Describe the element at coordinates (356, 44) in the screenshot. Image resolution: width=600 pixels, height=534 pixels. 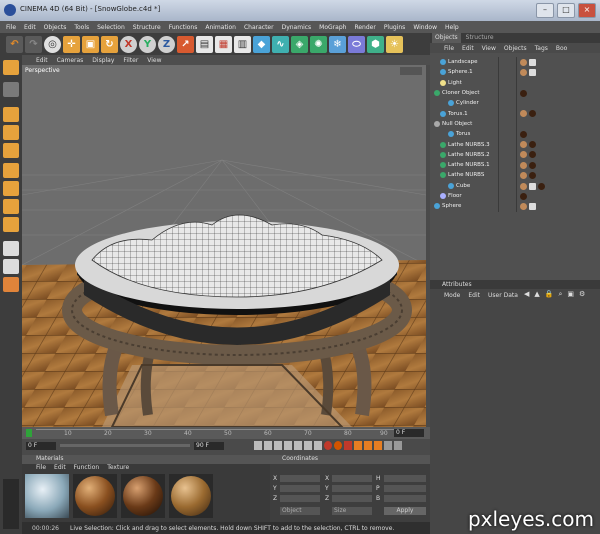
I see `scene-icon: ⬭` at that location.